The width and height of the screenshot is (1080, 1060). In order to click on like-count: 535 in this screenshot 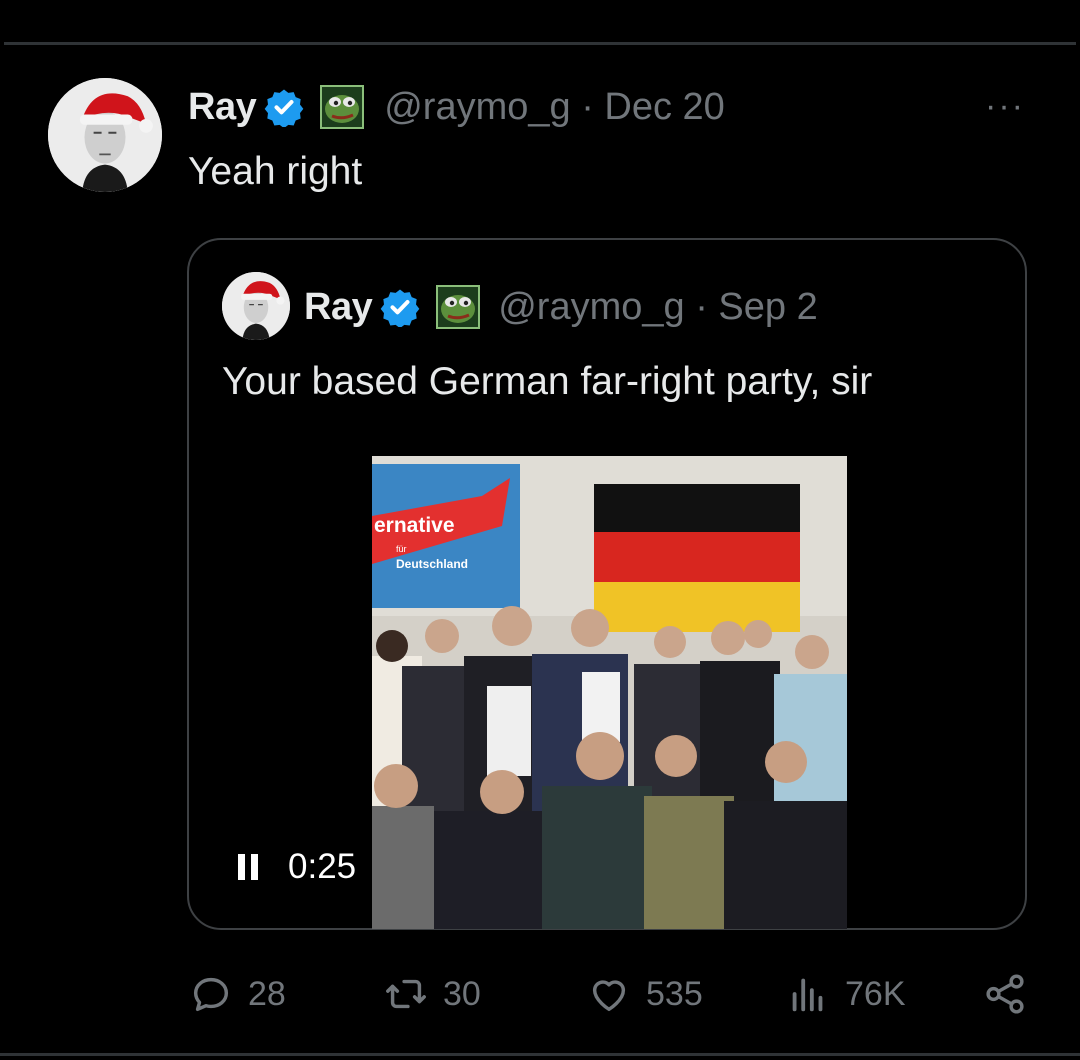, I will do `click(674, 993)`.